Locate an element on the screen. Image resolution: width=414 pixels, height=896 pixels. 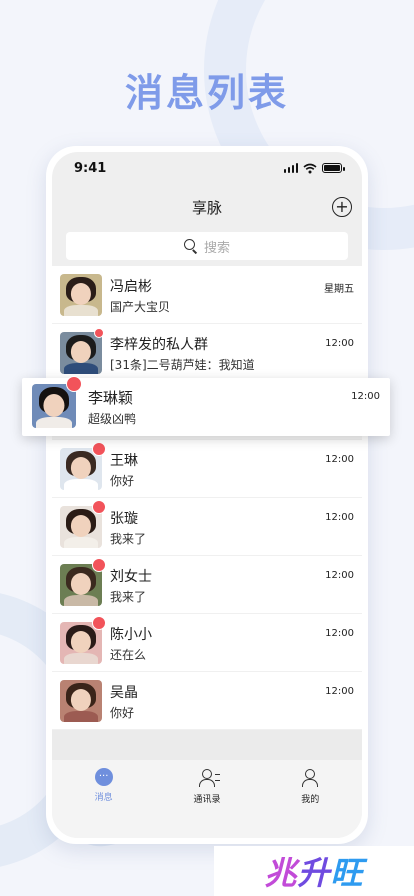
status-icons is located at coordinates (314, 168).